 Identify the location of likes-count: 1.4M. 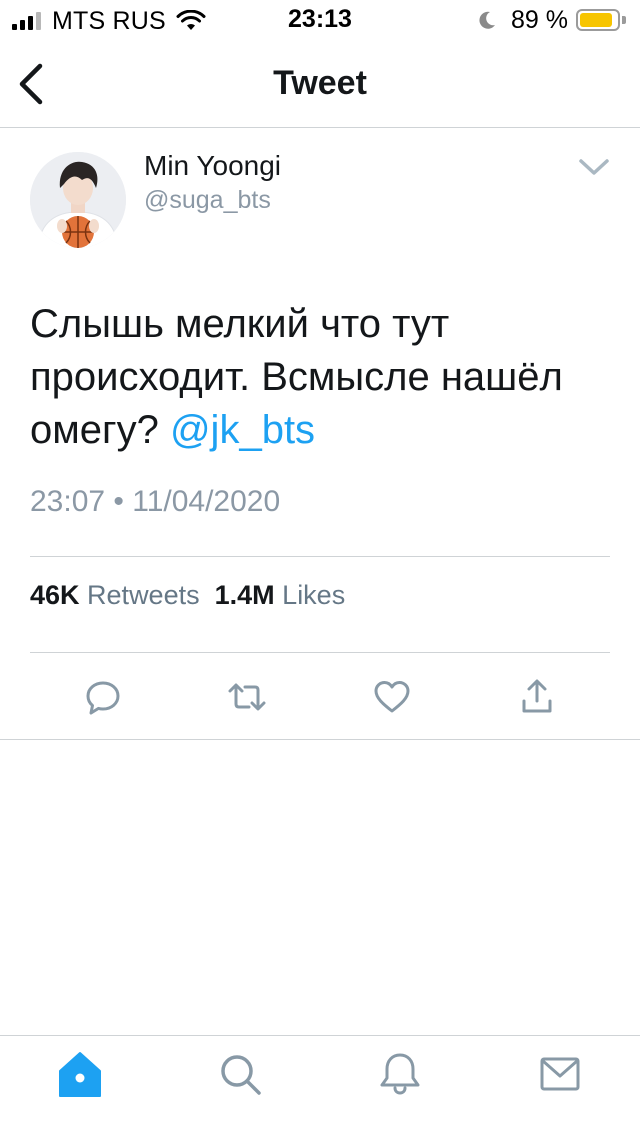
(244, 595).